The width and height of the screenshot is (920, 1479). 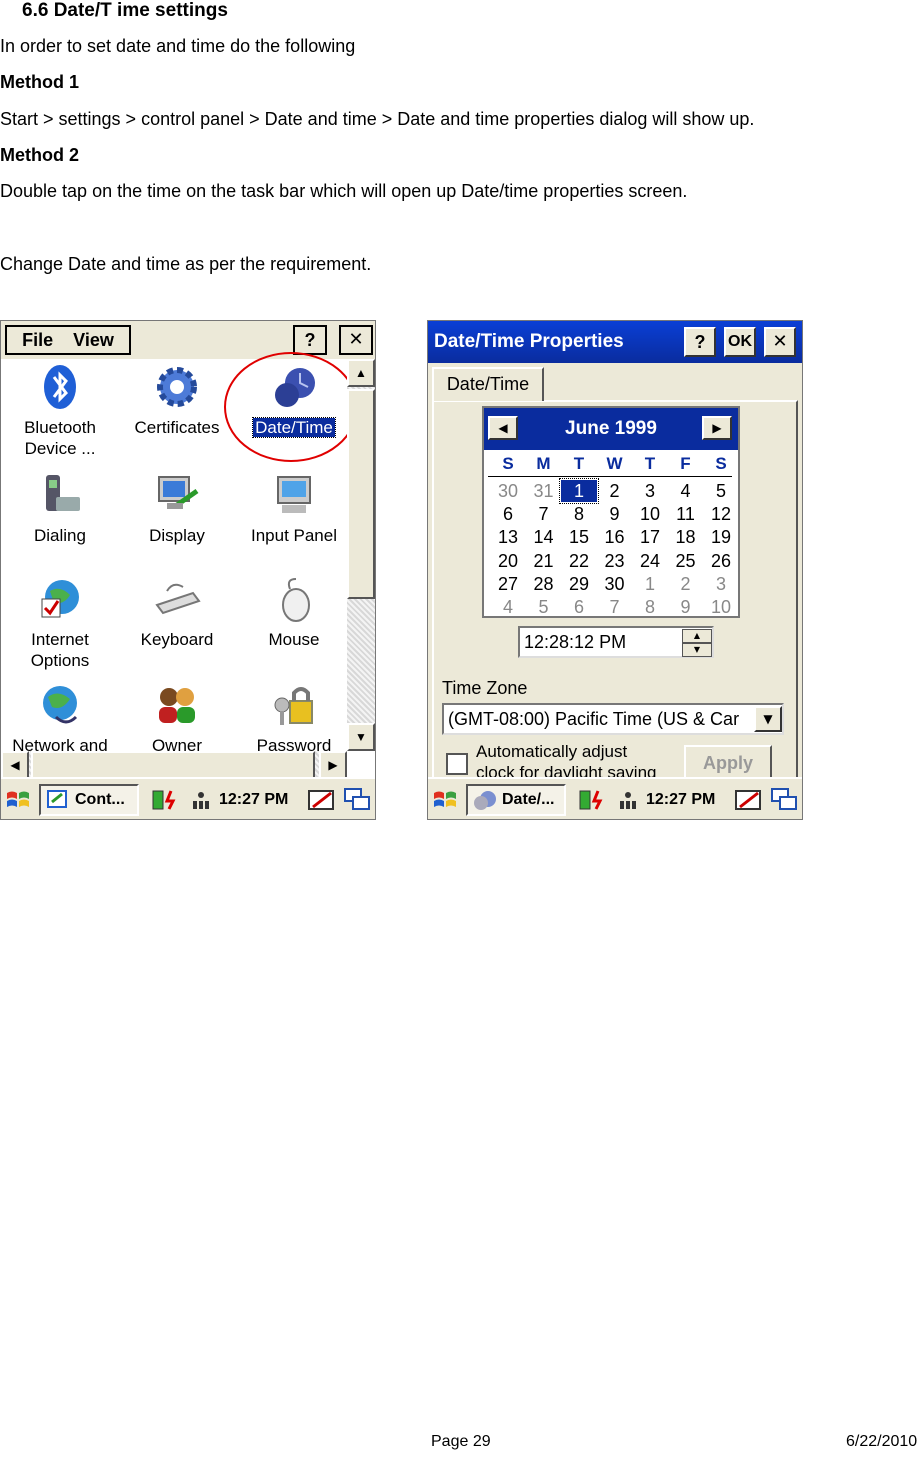 What do you see at coordinates (686, 561) in the screenshot?
I see `calendar-day: 25` at bounding box center [686, 561].